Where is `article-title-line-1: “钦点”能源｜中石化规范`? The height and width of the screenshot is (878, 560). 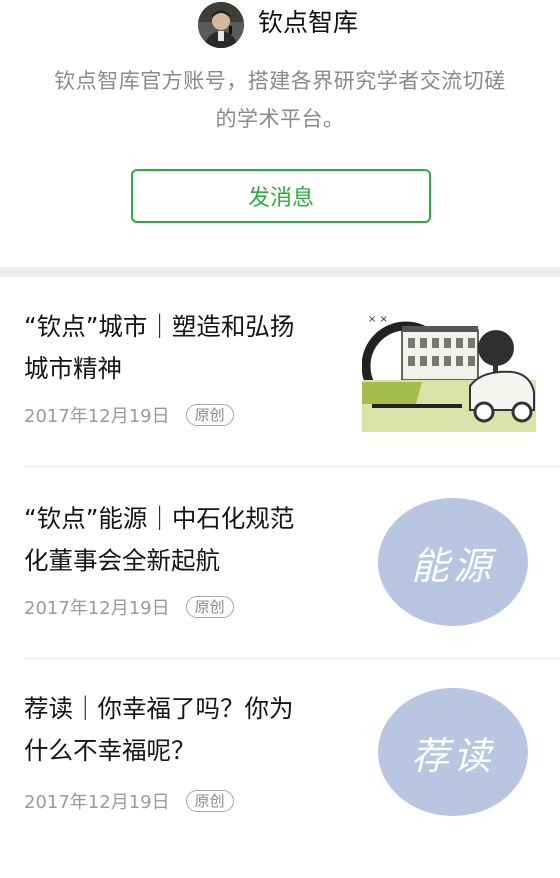
article-title-line-1: “钦点”能源｜中石化规范 is located at coordinates (159, 518).